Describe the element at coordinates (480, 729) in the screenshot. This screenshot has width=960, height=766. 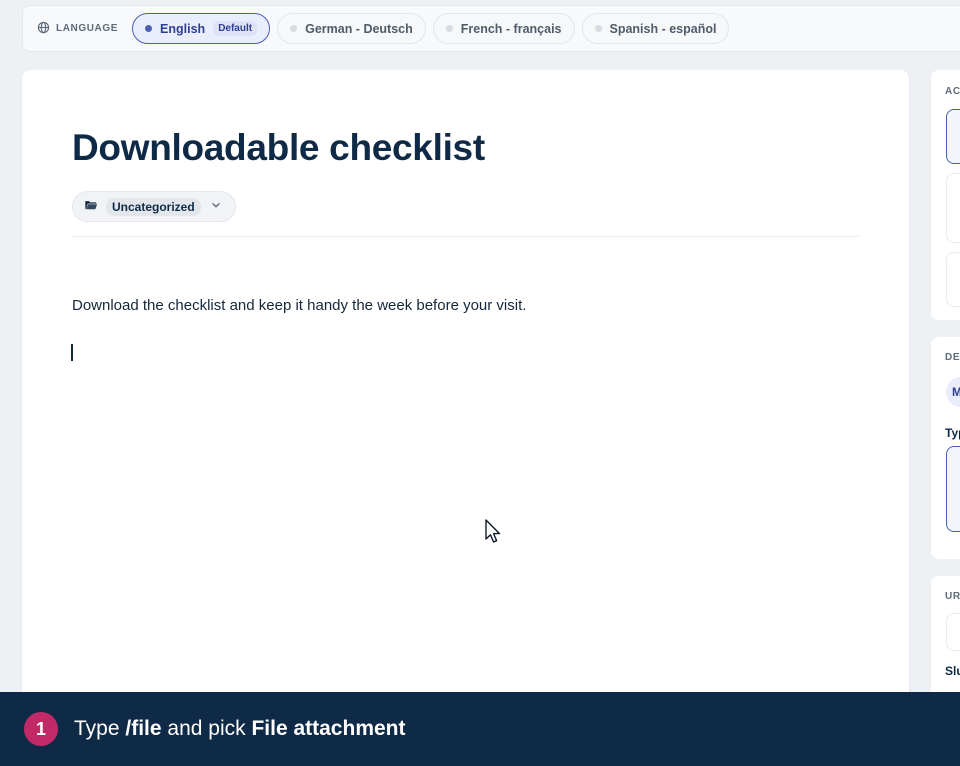
I see `instruction-caption: 1 Type /file and pick File attachment` at that location.